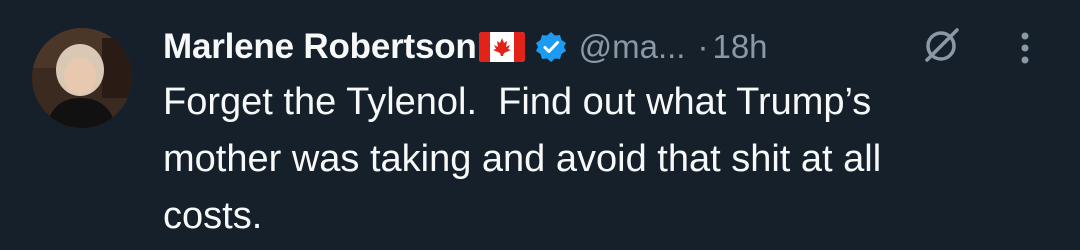  I want to click on more-options-icon, so click(1025, 48).